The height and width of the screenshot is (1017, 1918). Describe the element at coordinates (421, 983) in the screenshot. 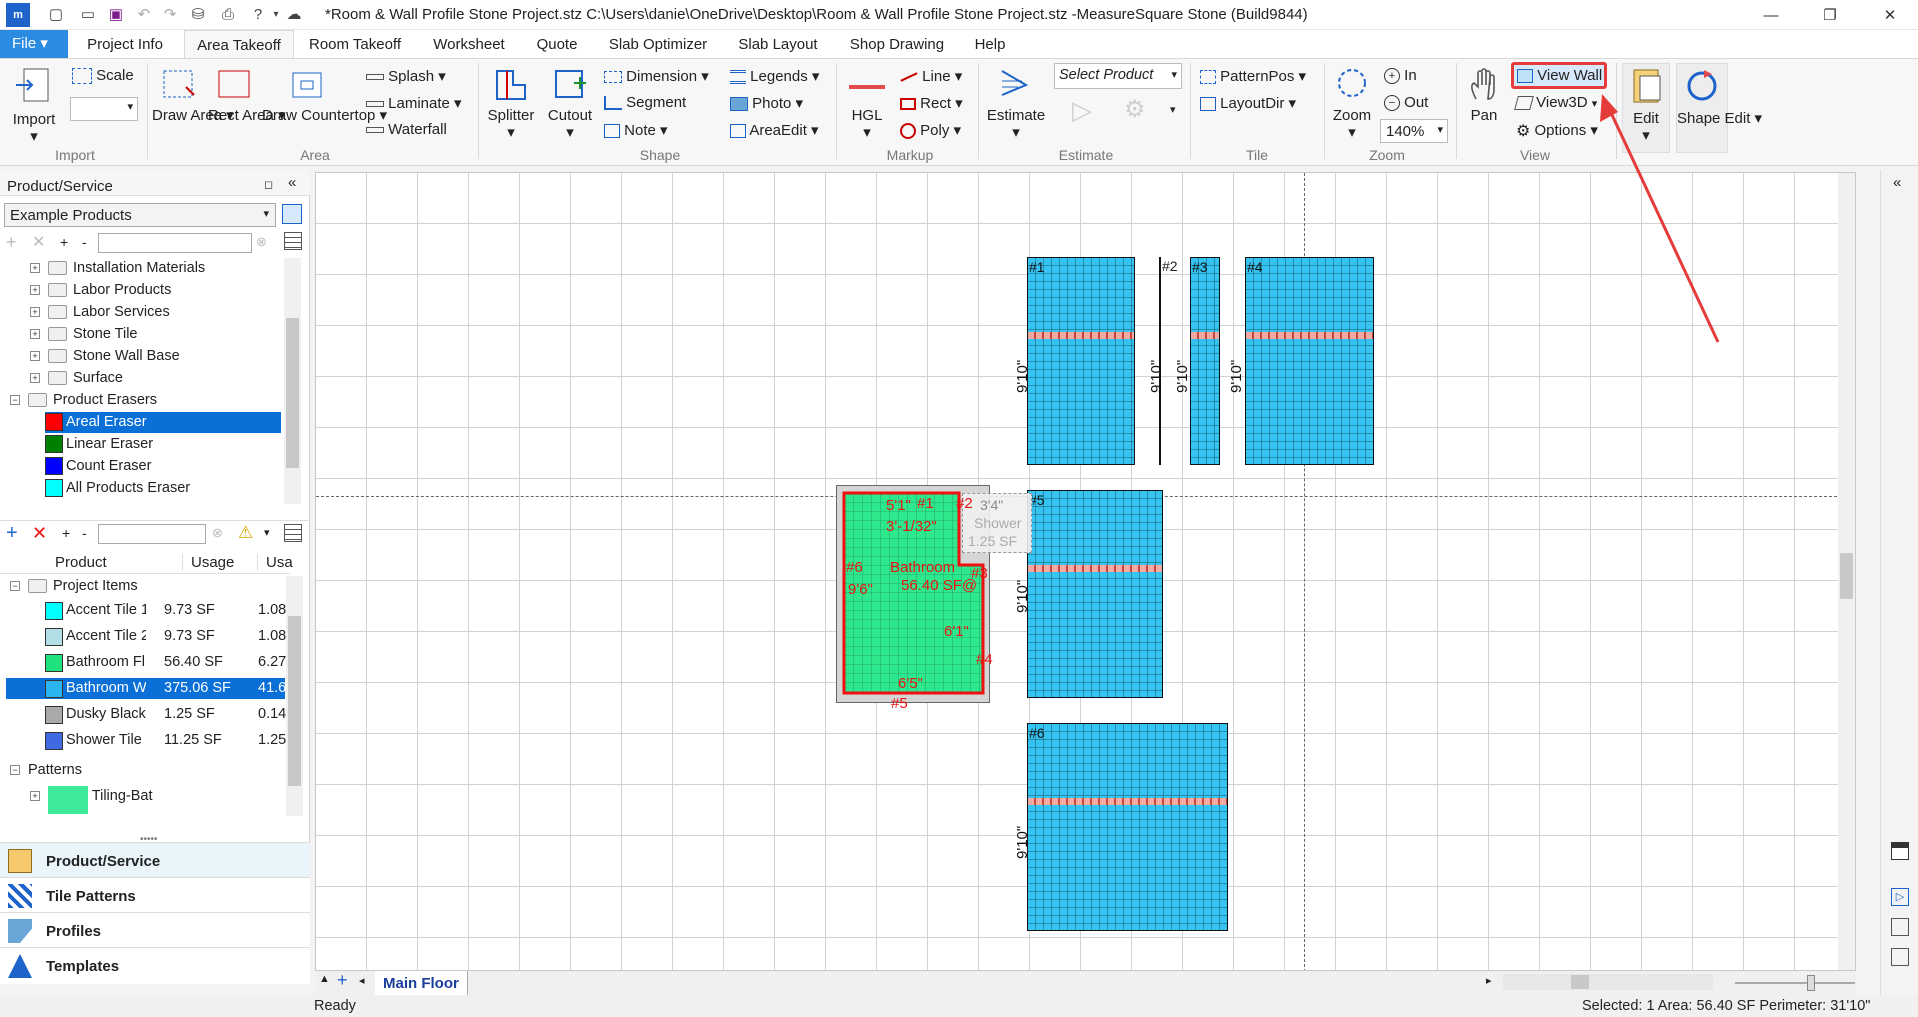

I see `sheet-tab-main-floor: Main Floor` at that location.